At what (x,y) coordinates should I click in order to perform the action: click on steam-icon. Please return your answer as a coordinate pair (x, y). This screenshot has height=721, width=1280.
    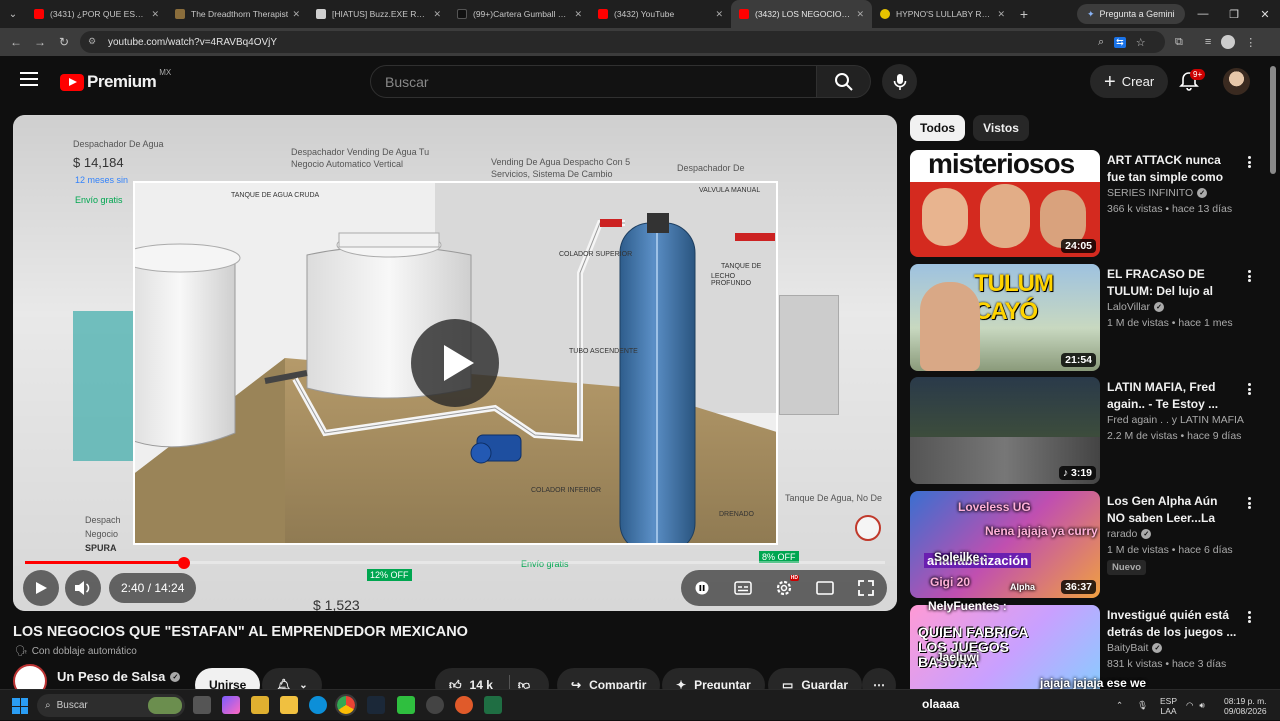
    Looking at the image, I should click on (376, 705).